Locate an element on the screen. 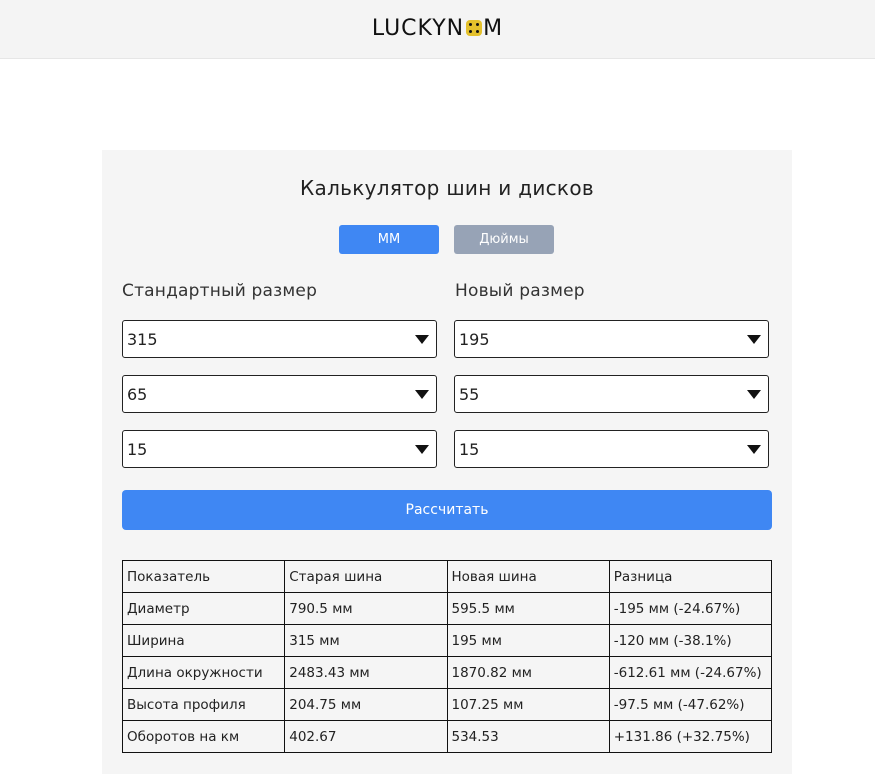  table-cell: +131.86 (+32.75%) is located at coordinates (690, 736).